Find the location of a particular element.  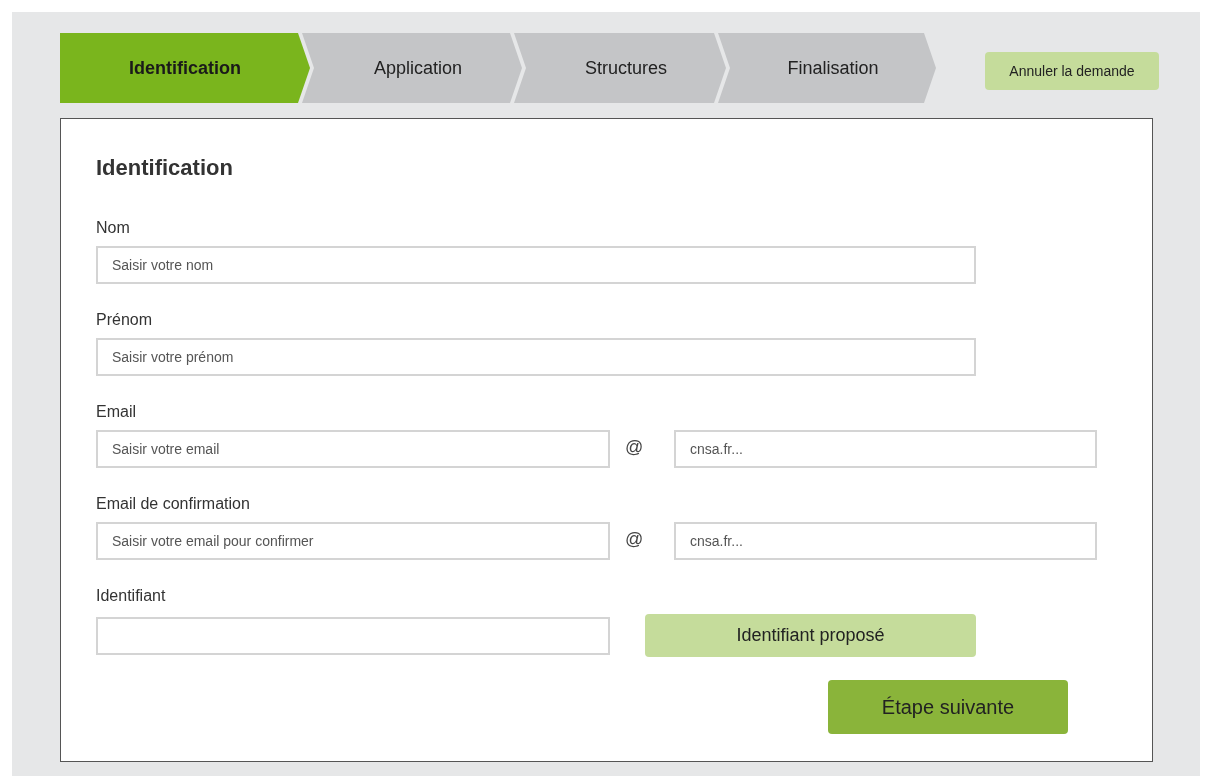

form-title: Identification is located at coordinates (165, 168).